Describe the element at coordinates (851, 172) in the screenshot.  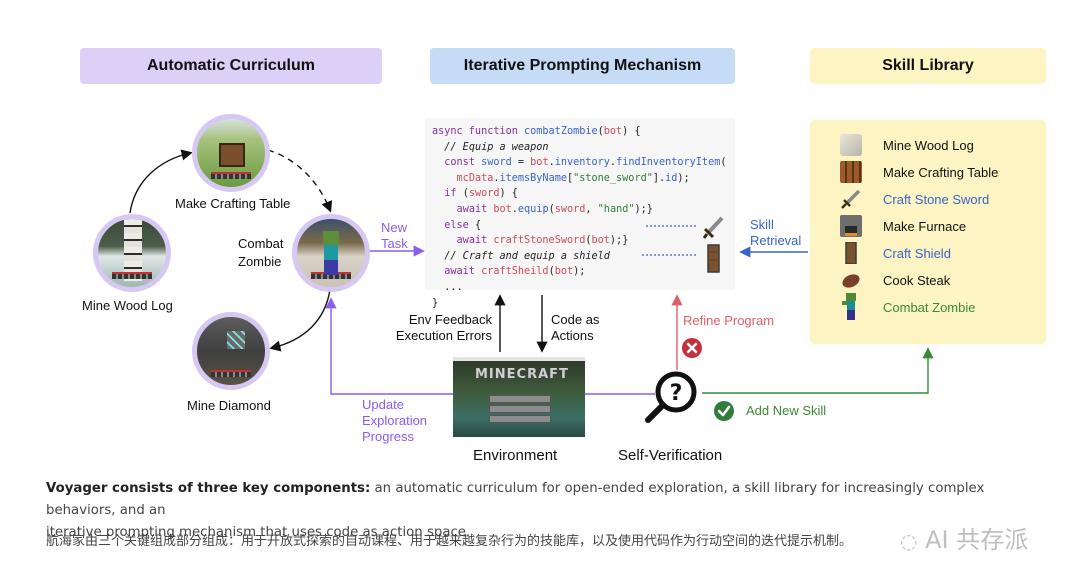
I see `crafting-table-icon` at that location.